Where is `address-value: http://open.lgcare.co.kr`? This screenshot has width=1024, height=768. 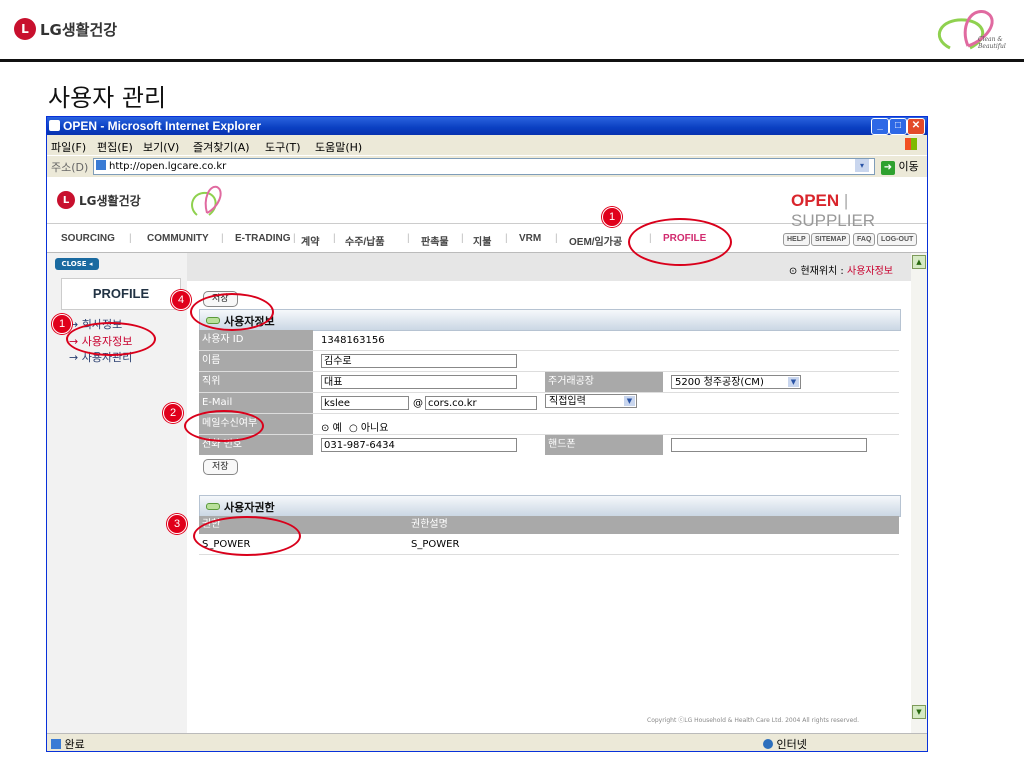 address-value: http://open.lgcare.co.kr is located at coordinates (168, 166).